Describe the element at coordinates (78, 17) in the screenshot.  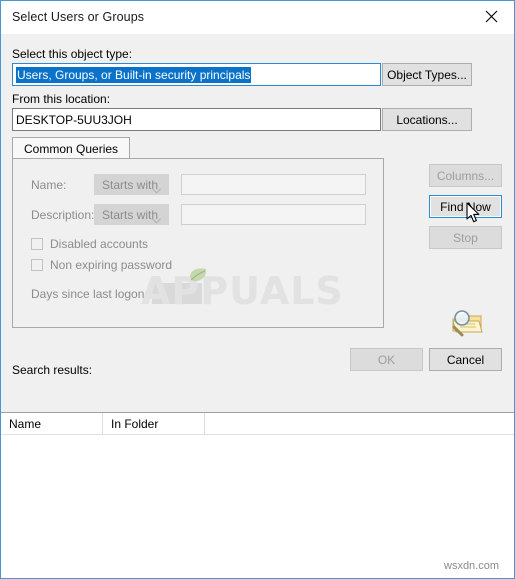
I see `window-title: Select Users or Groups` at that location.